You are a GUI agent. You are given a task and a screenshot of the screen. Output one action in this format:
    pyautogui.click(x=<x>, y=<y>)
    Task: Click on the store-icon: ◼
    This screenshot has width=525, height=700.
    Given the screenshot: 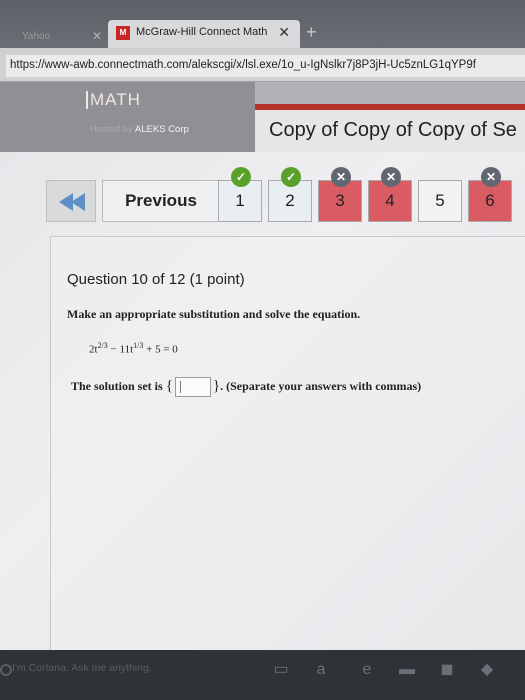 What is the action you would take?
    pyautogui.click(x=447, y=670)
    